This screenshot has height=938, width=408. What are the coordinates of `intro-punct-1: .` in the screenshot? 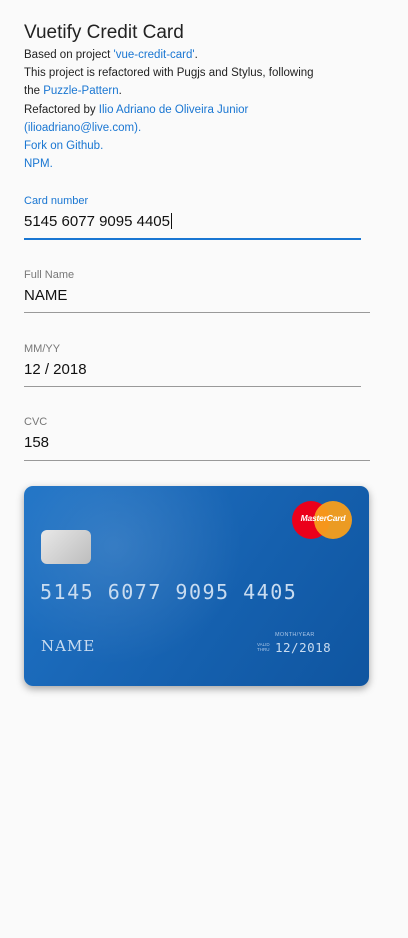 It's located at (196, 55).